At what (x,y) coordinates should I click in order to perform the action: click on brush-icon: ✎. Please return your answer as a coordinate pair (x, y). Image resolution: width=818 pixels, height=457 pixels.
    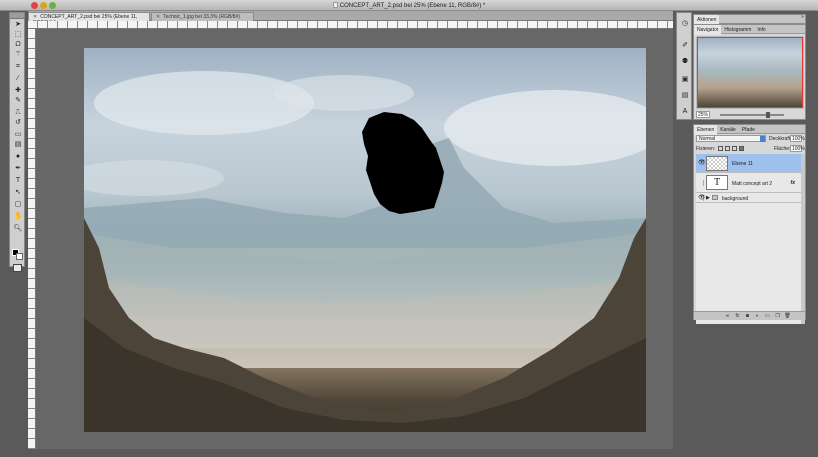
    Looking at the image, I should click on (18, 101).